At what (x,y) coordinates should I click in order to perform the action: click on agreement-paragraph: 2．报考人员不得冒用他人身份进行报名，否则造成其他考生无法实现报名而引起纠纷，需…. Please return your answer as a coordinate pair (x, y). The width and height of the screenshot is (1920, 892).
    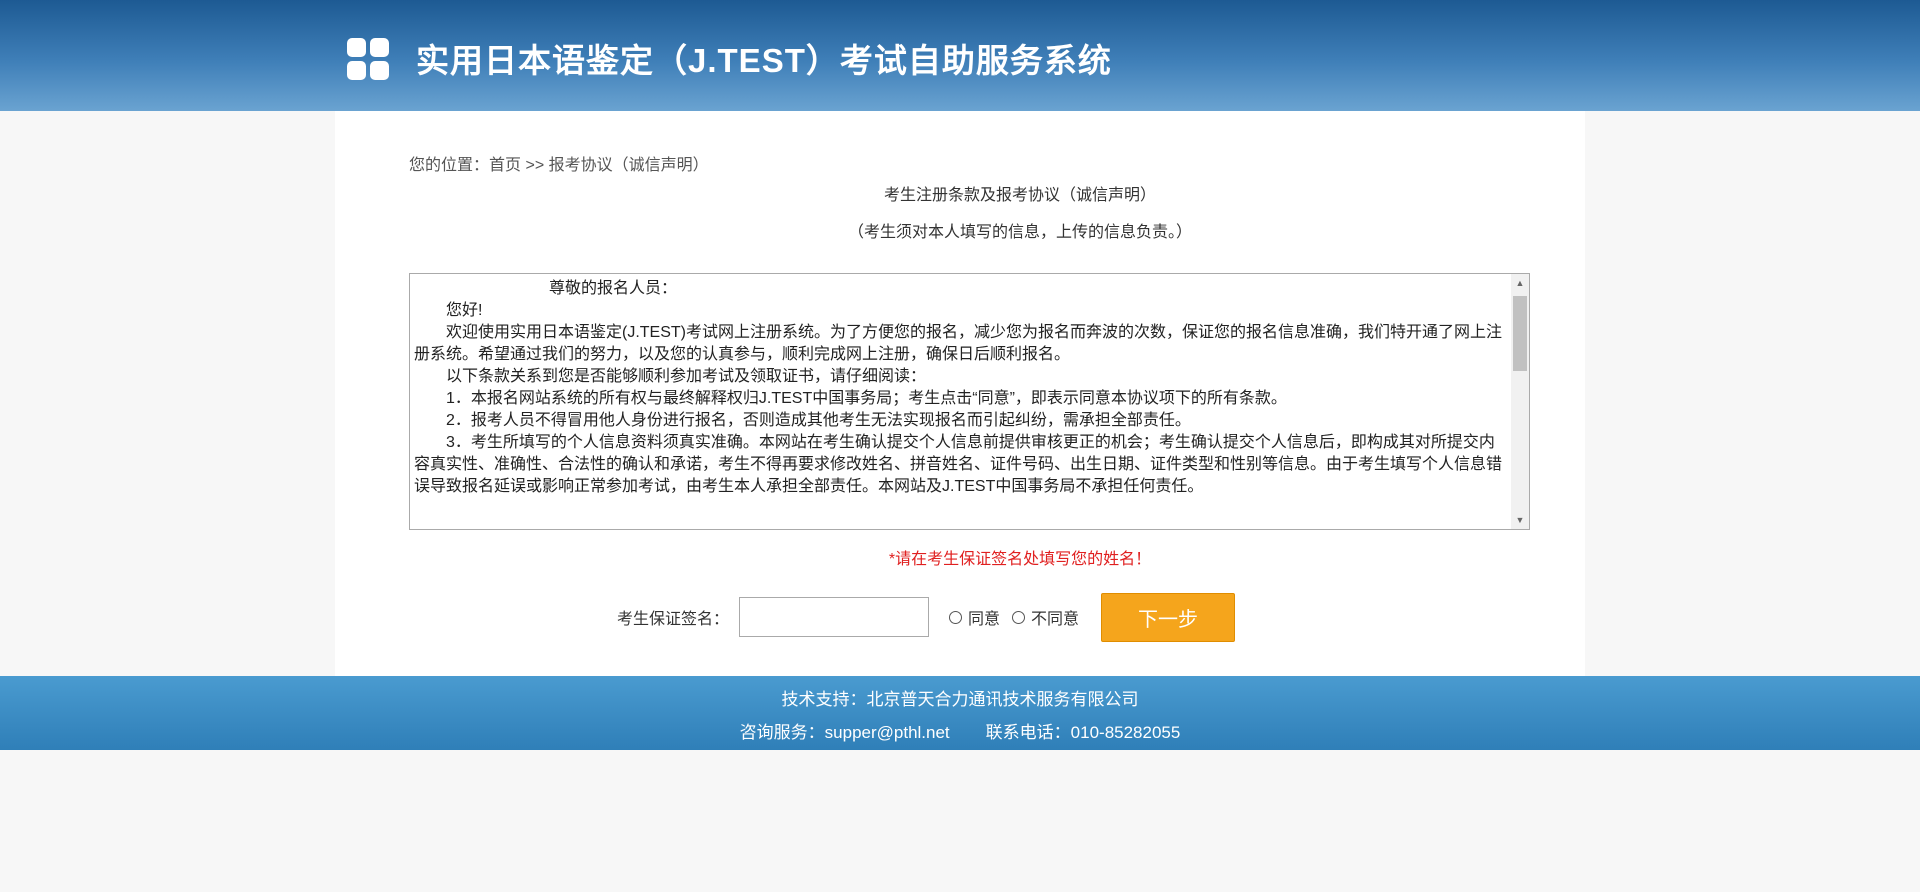
    Looking at the image, I should click on (818, 420).